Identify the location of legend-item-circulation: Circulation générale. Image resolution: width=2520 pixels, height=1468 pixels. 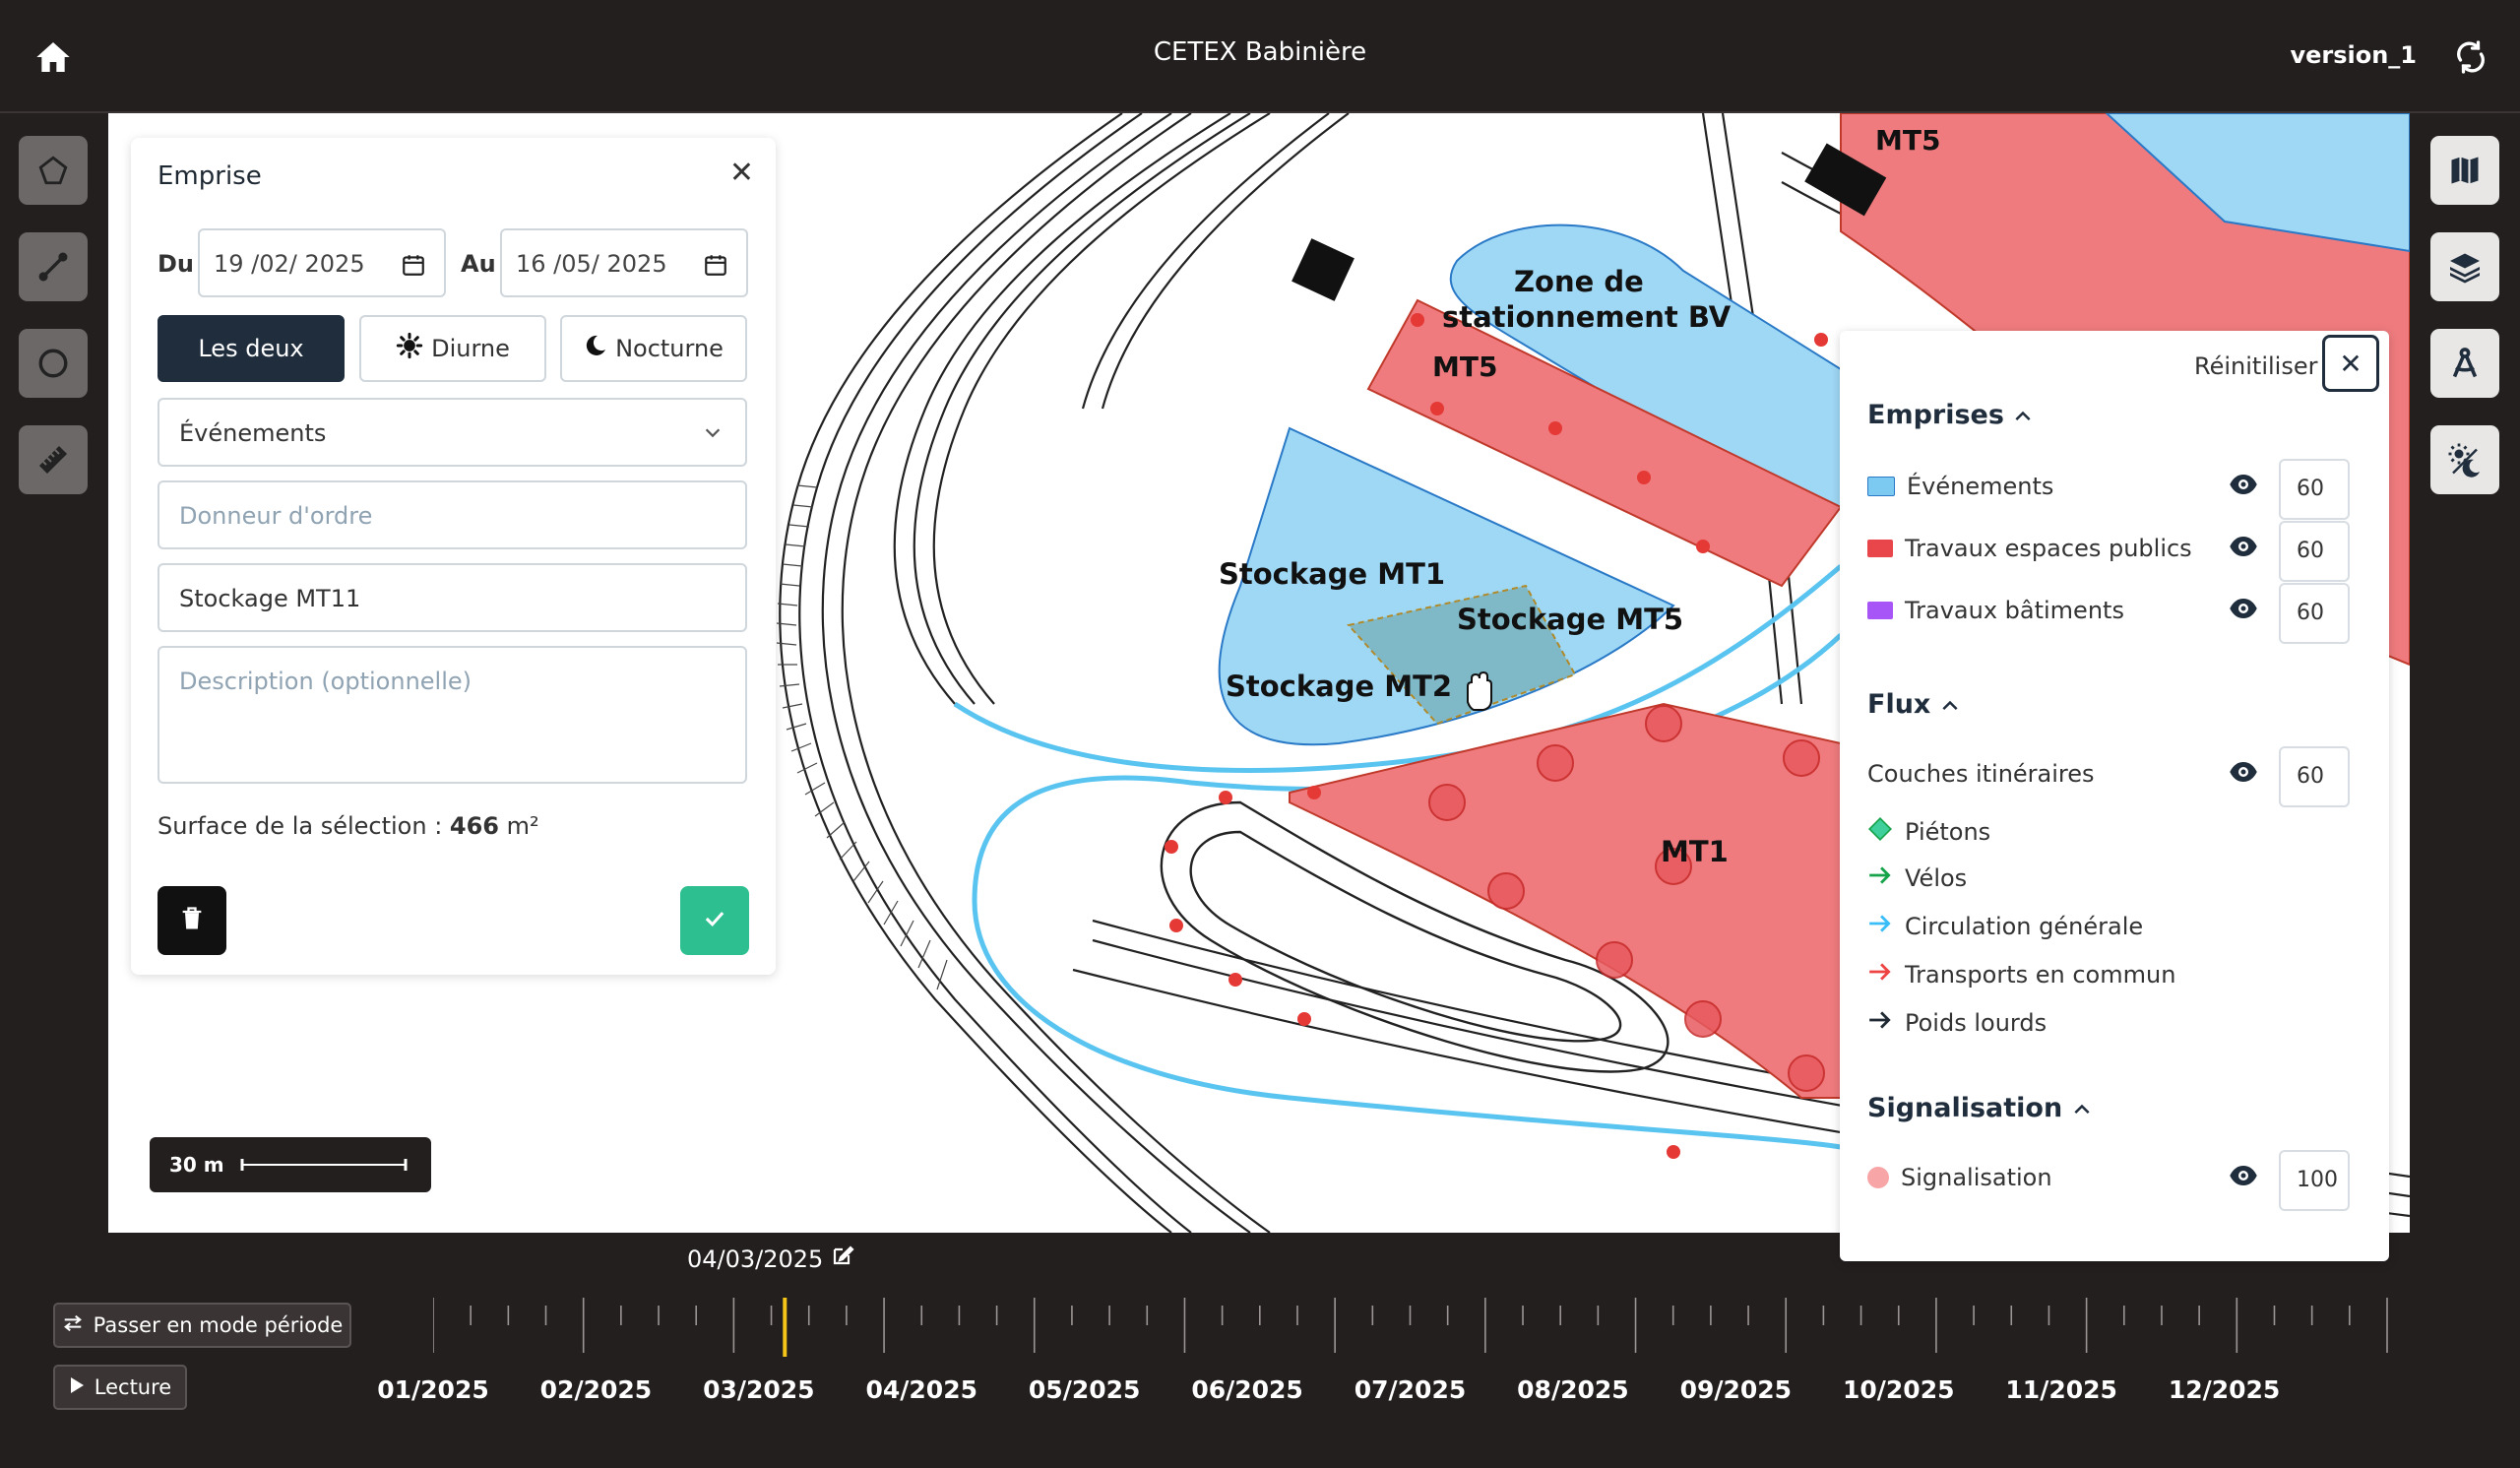
(2005, 927).